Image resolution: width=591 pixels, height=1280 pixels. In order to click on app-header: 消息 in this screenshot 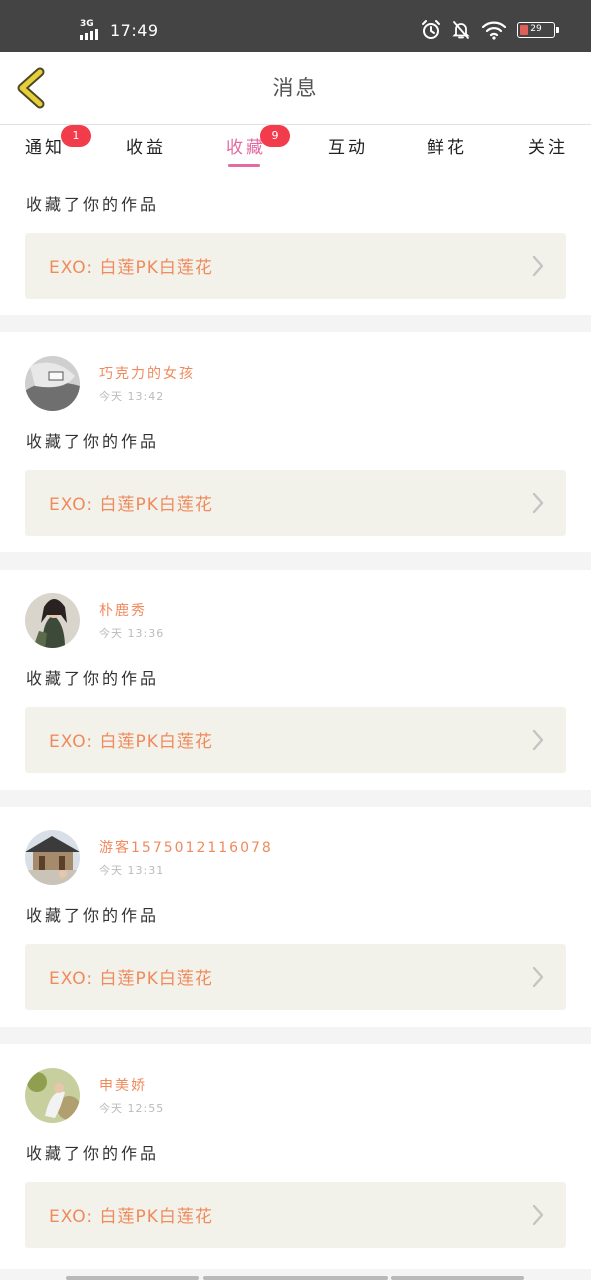, I will do `click(295, 88)`.